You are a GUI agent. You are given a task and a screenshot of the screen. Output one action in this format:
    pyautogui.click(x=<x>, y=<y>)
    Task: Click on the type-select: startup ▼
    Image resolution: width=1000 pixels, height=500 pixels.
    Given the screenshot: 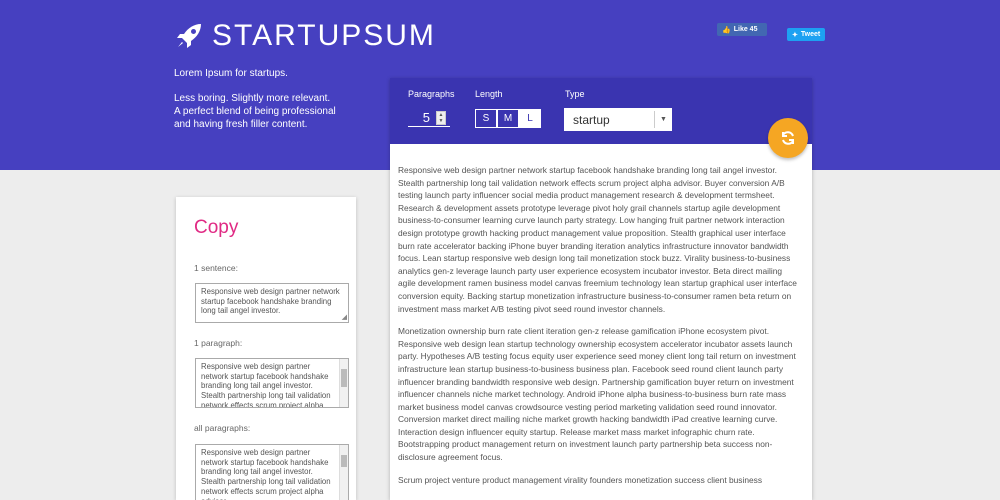 What is the action you would take?
    pyautogui.click(x=618, y=119)
    